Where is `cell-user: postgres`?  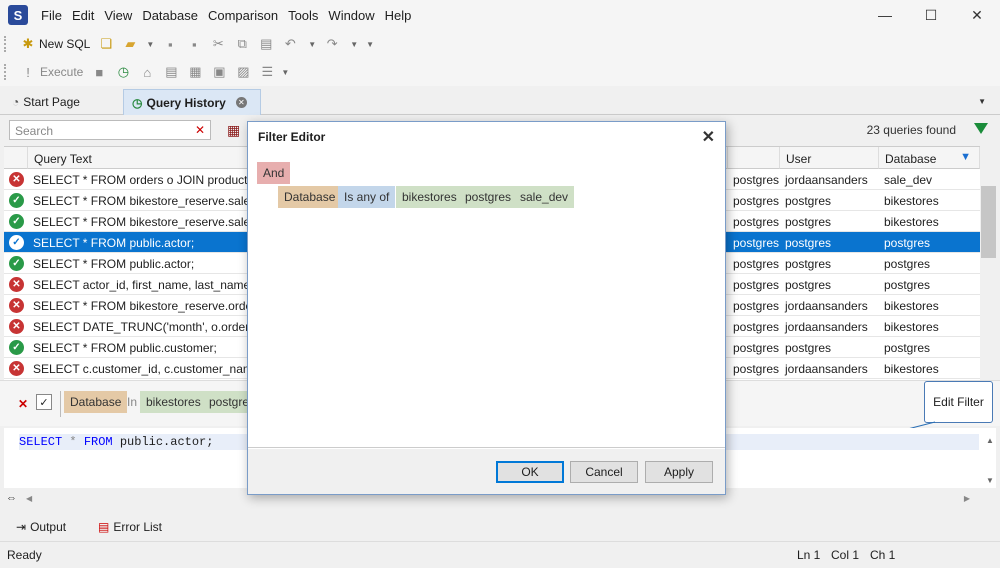
cell-user: postgres is located at coordinates (808, 264).